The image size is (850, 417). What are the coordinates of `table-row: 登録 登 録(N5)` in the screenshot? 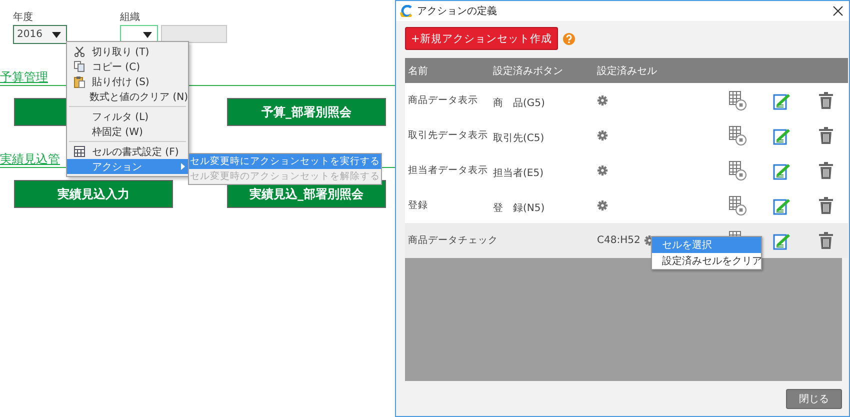 It's located at (626, 205).